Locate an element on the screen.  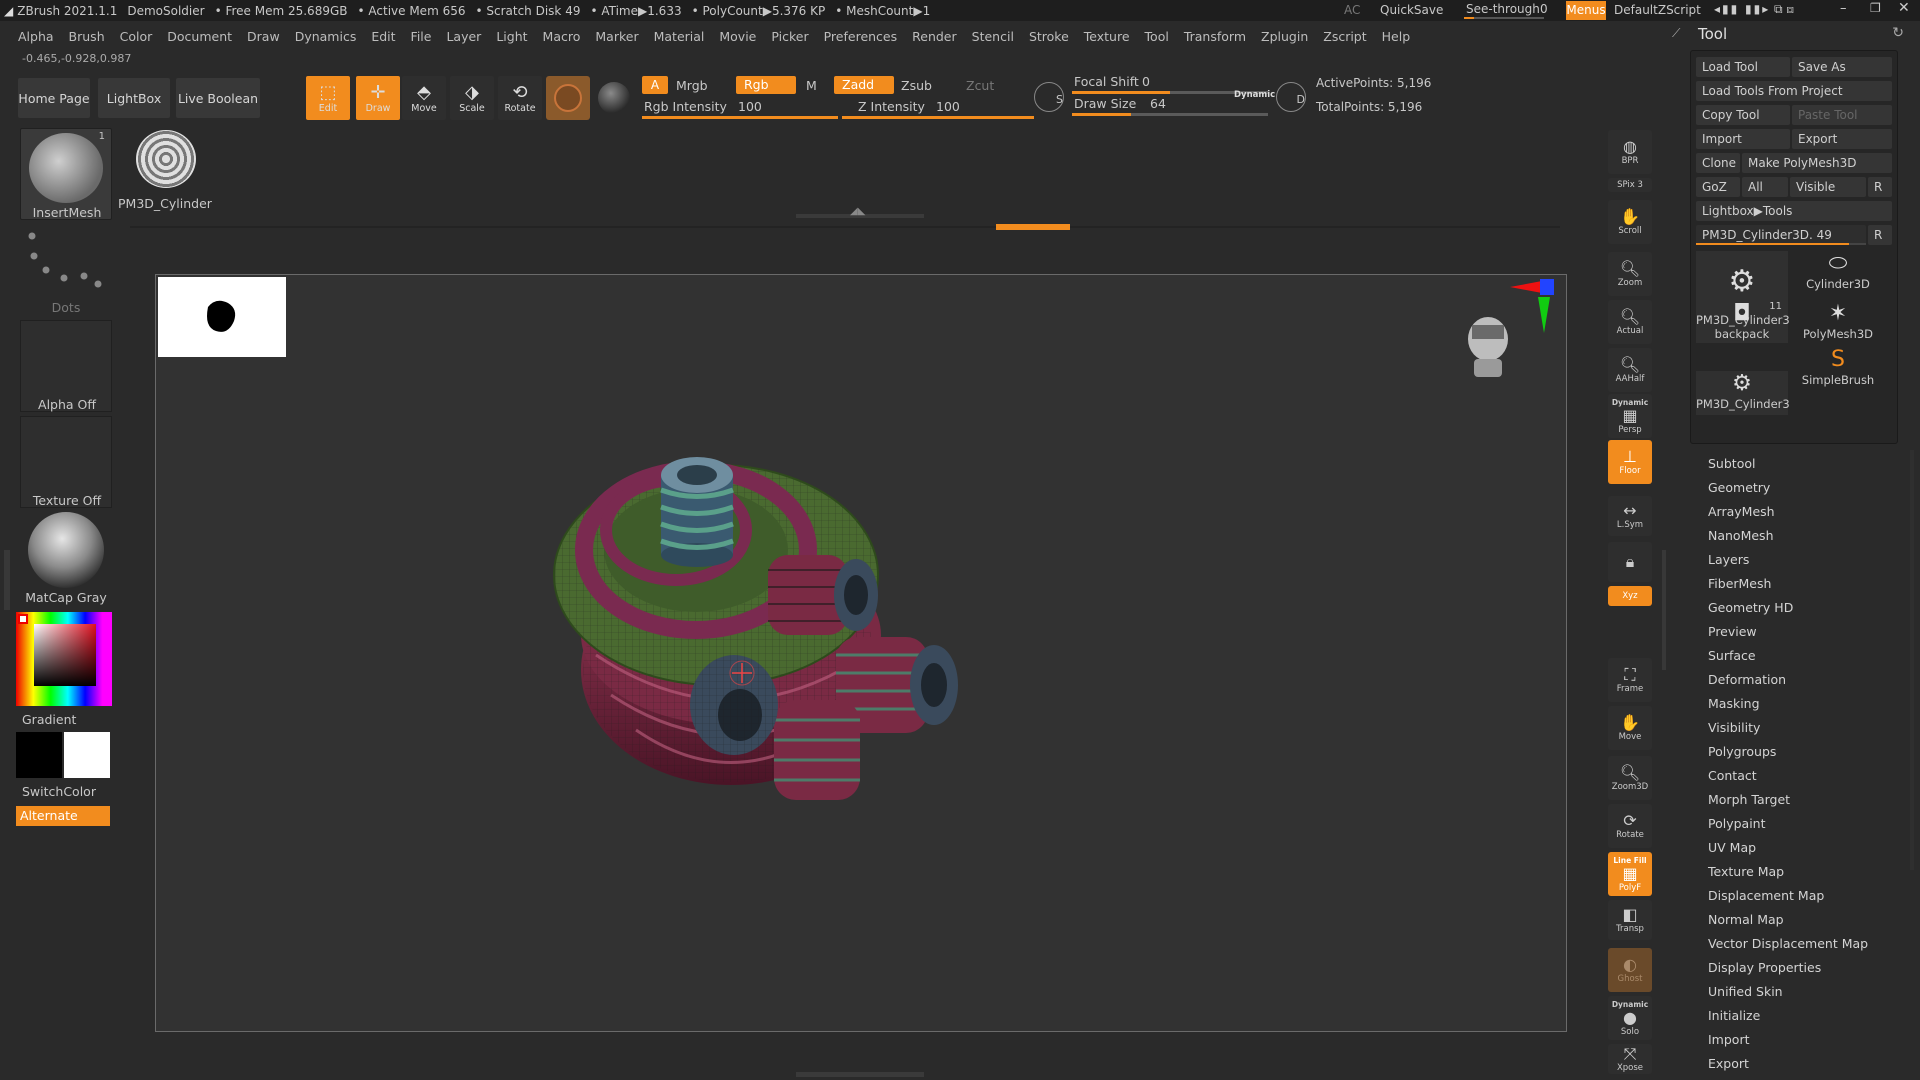
menu-document: Document is located at coordinates (199, 36).